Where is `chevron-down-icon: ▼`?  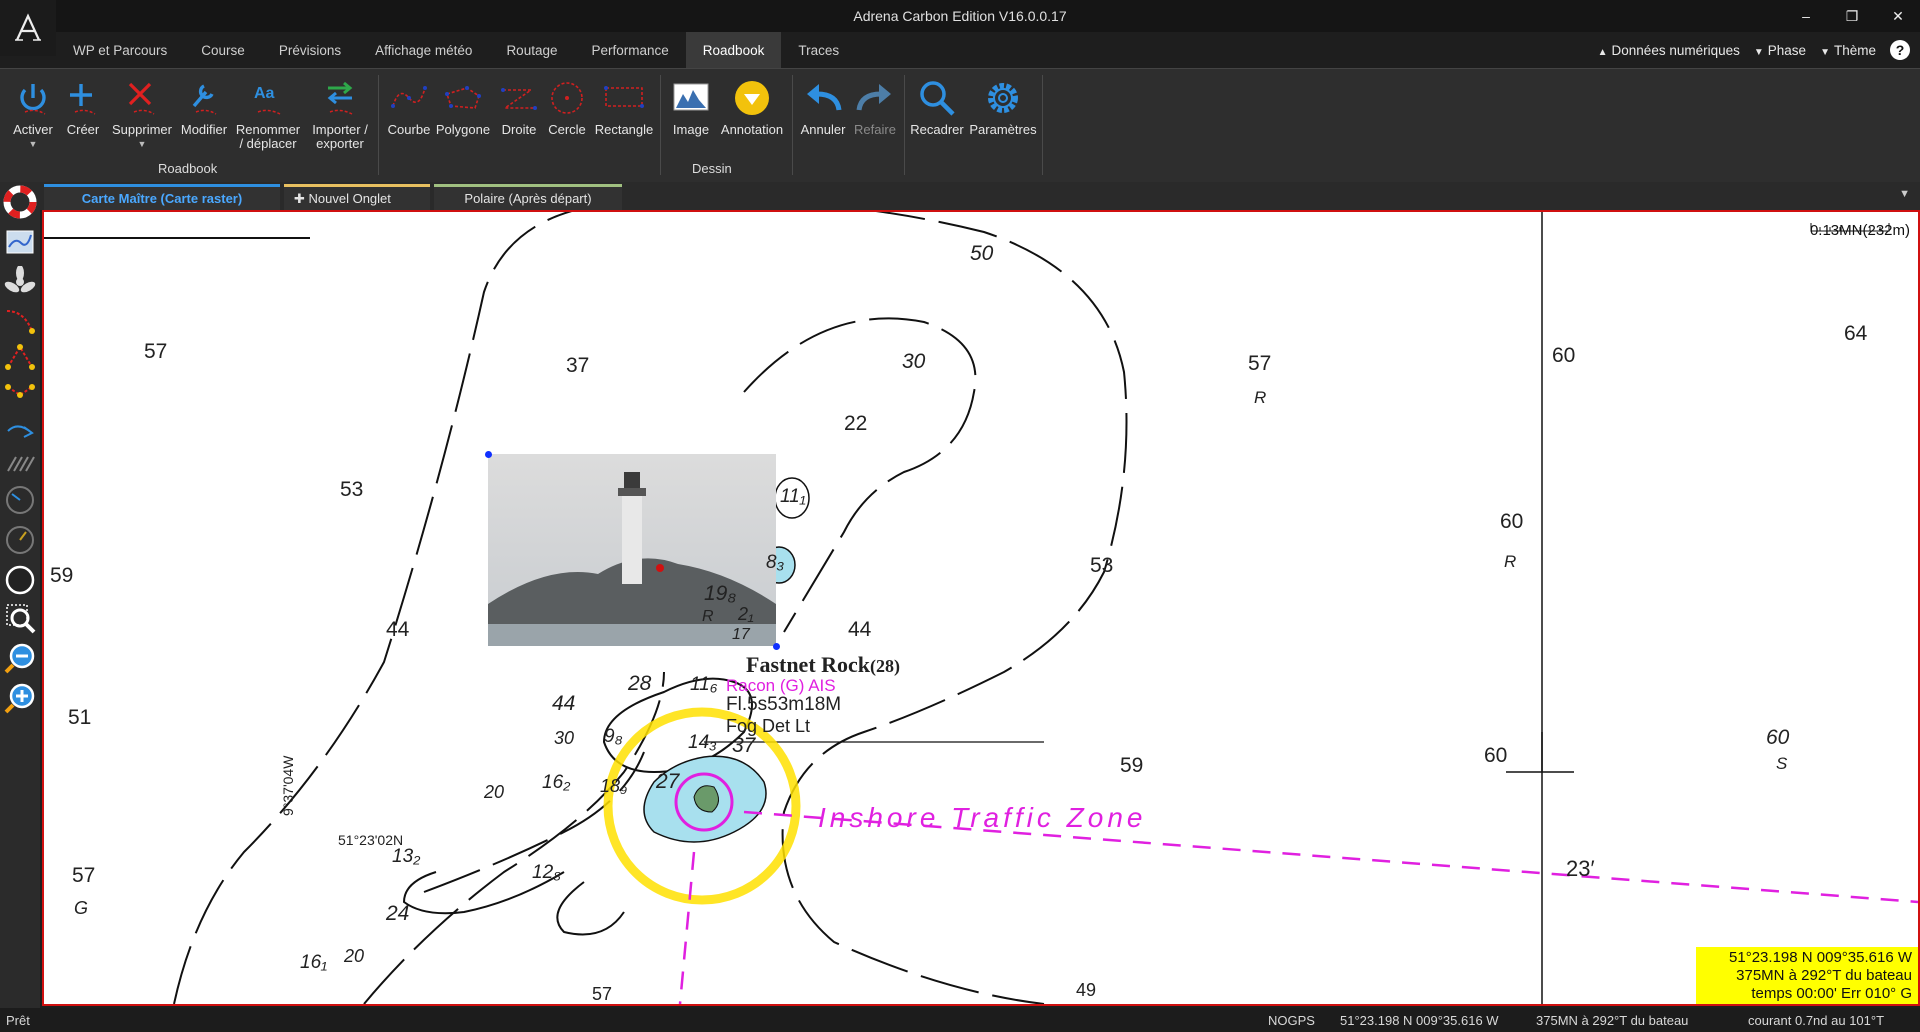 chevron-down-icon: ▼ is located at coordinates (1904, 194).